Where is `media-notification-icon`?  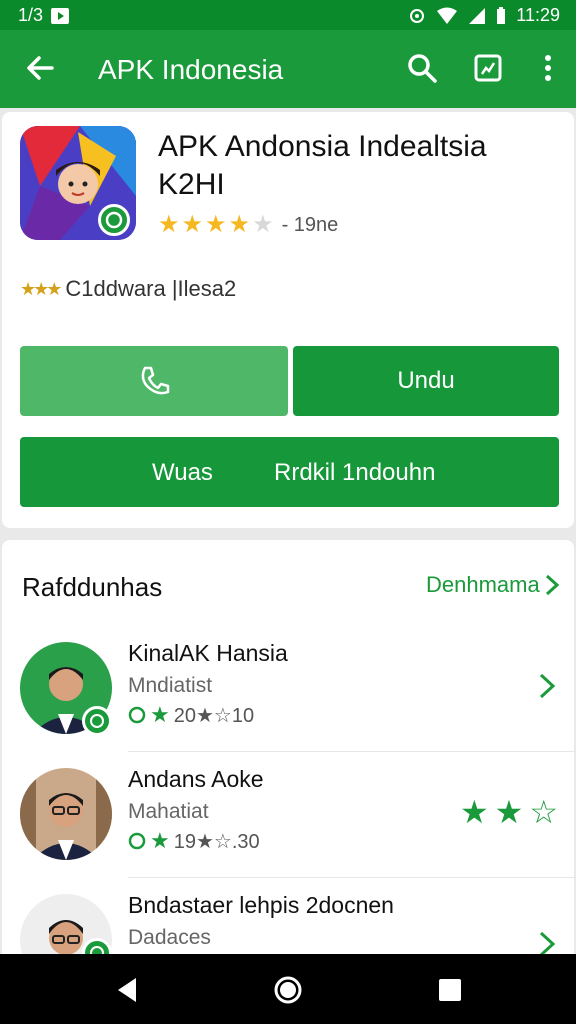
media-notification-icon is located at coordinates (60, 15).